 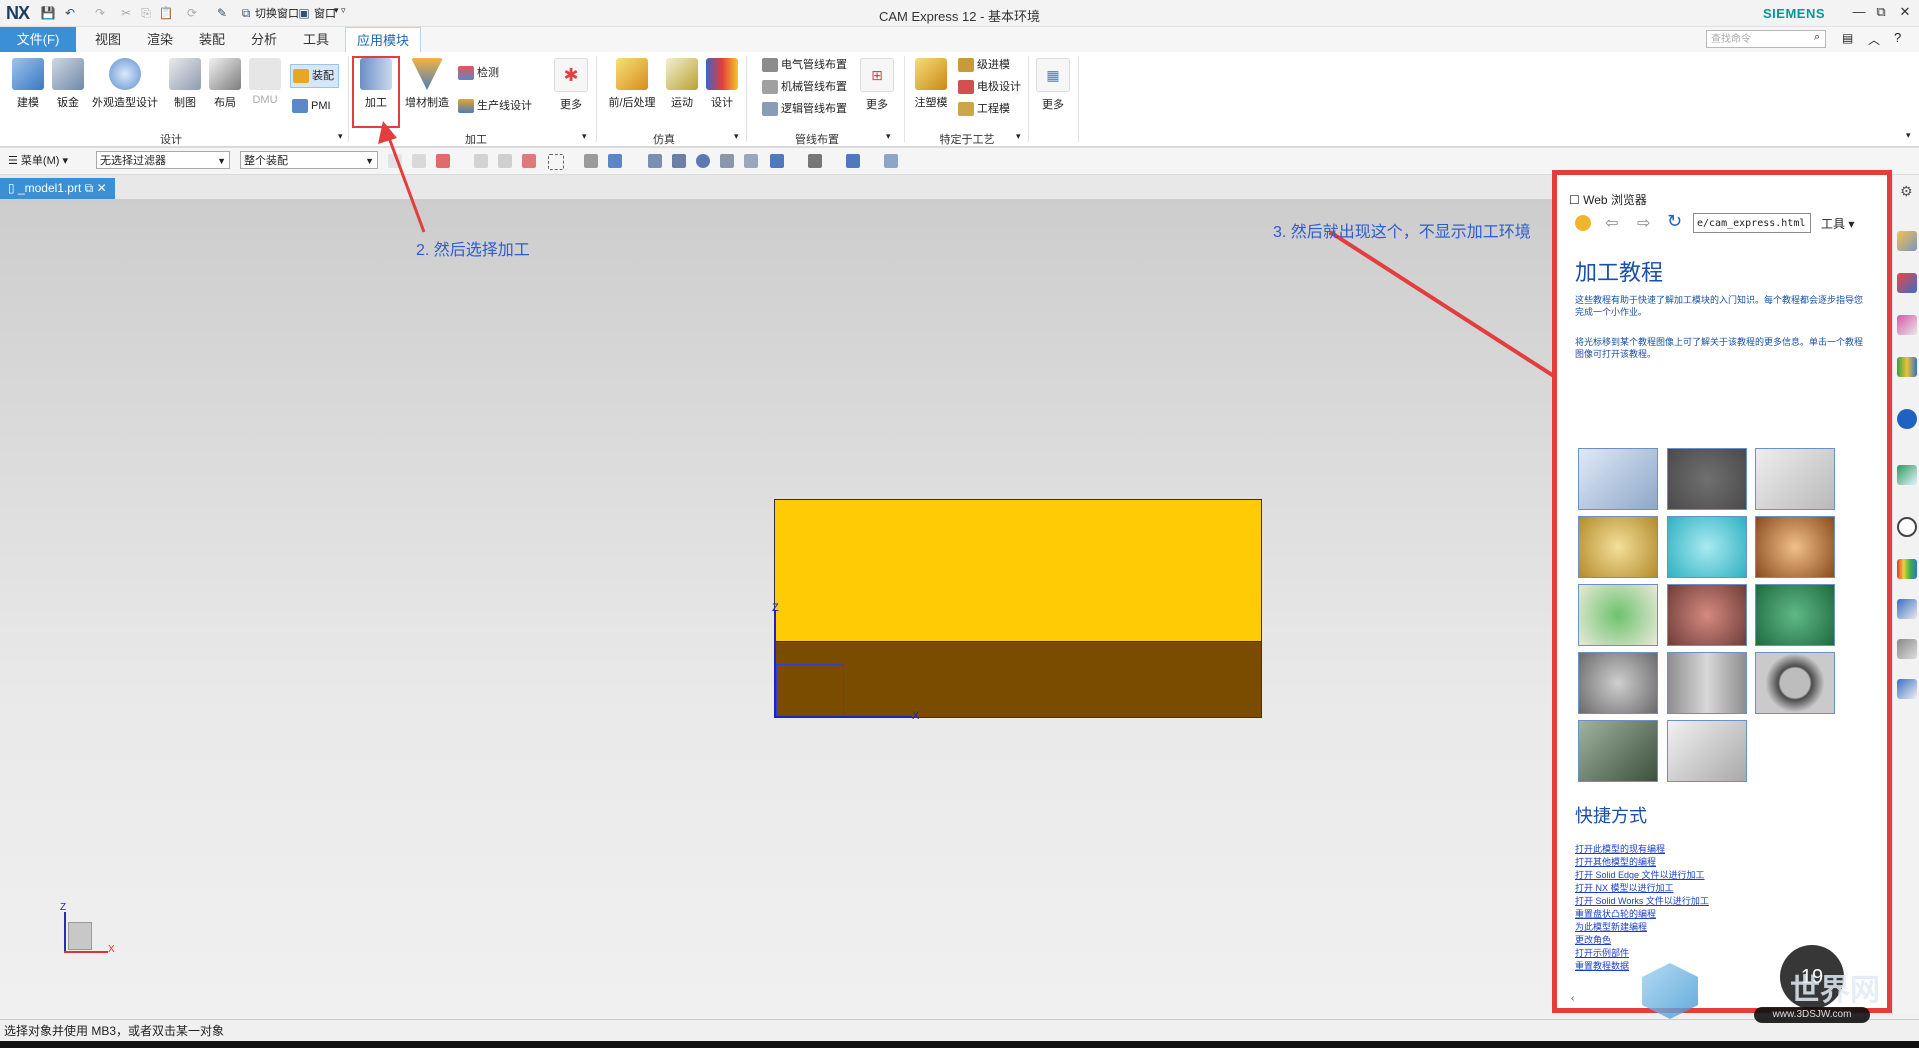 What do you see at coordinates (1905, 595) in the screenshot?
I see `resource-bar: ⚙` at bounding box center [1905, 595].